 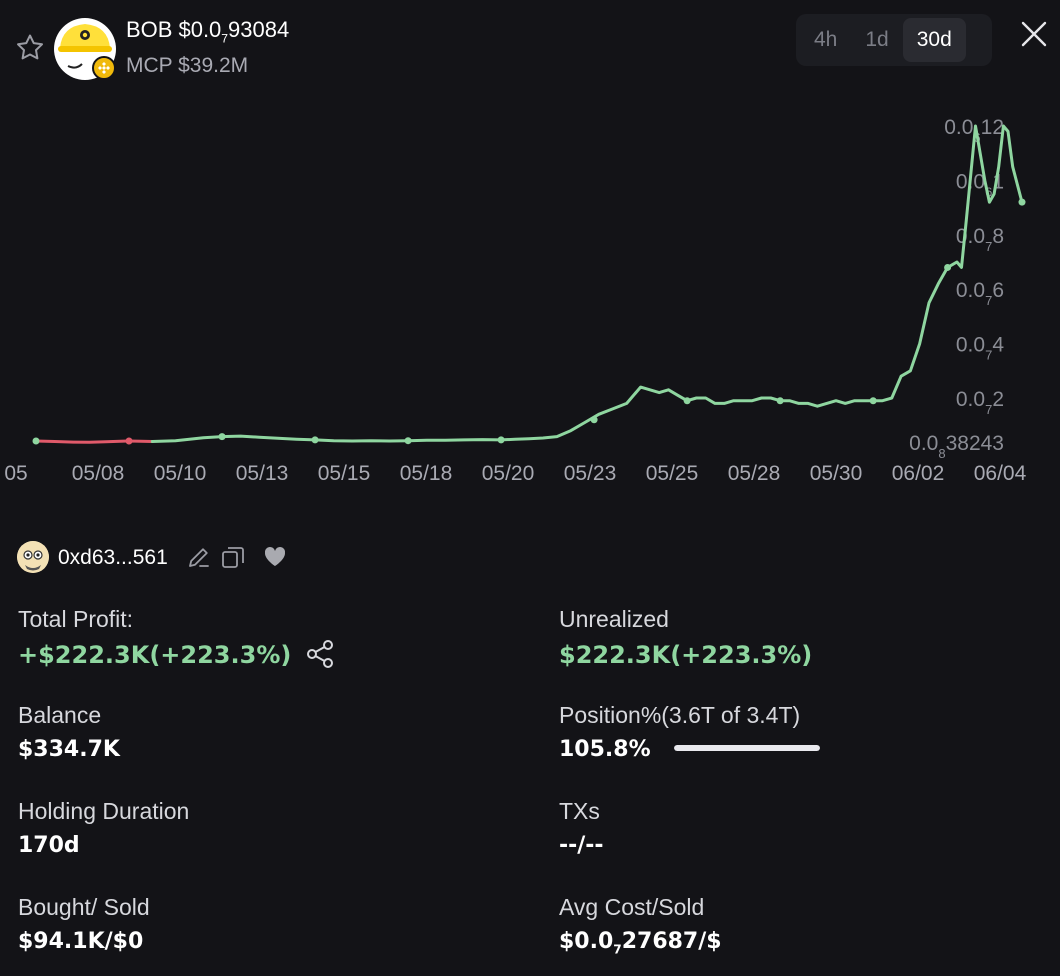 What do you see at coordinates (614, 619) in the screenshot?
I see `unrealized-label: Unrealized` at bounding box center [614, 619].